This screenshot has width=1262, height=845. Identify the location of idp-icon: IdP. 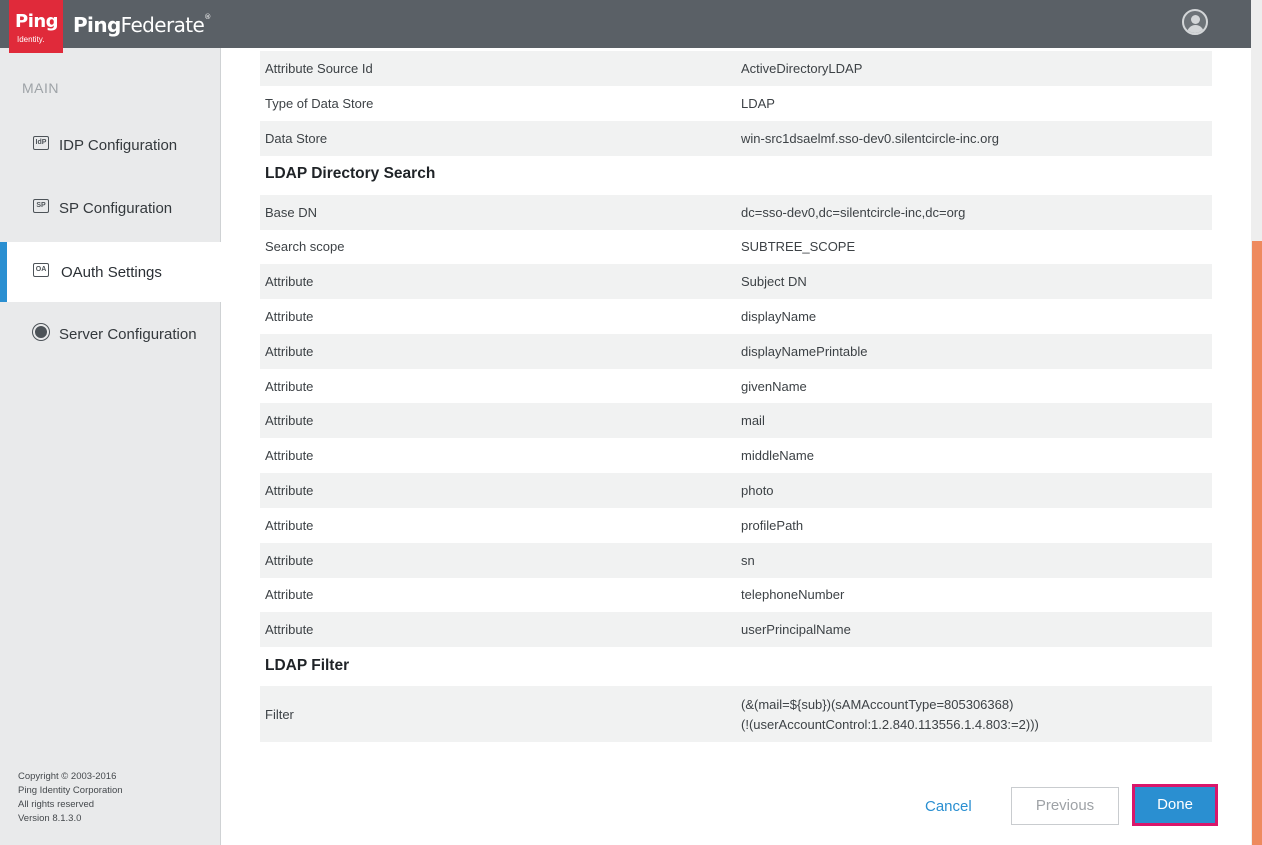
(41, 143).